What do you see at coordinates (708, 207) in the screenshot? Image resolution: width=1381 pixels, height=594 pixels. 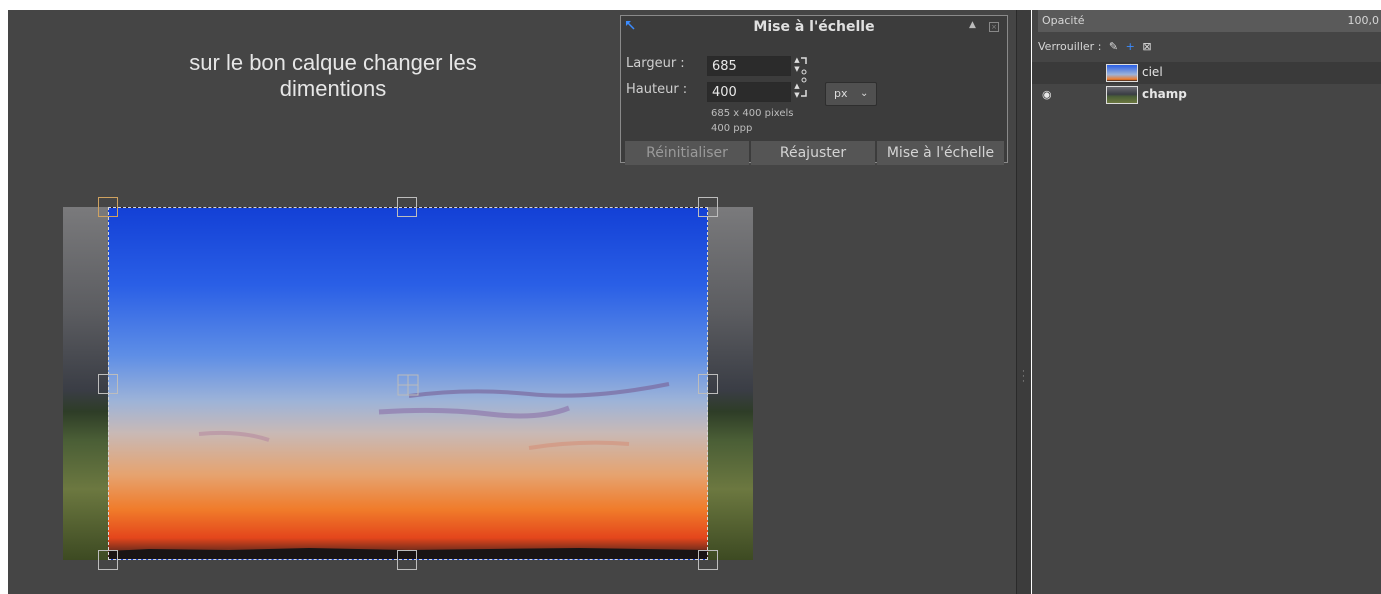 I see `handle-top-right` at bounding box center [708, 207].